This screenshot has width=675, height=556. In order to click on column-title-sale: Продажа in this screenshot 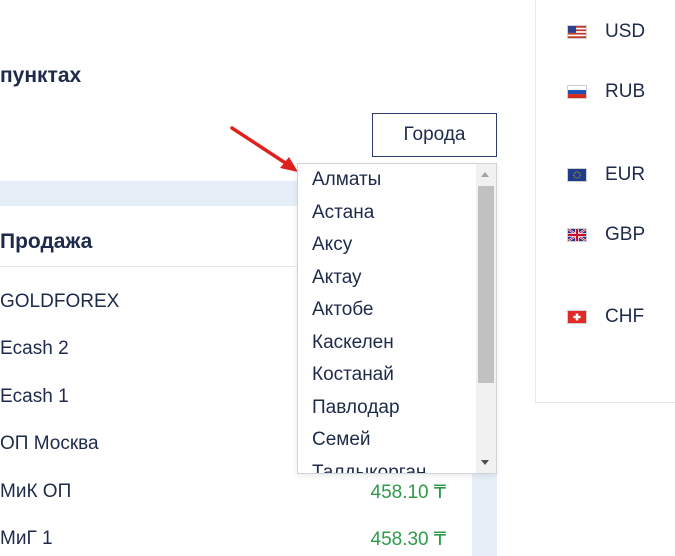, I will do `click(46, 241)`.